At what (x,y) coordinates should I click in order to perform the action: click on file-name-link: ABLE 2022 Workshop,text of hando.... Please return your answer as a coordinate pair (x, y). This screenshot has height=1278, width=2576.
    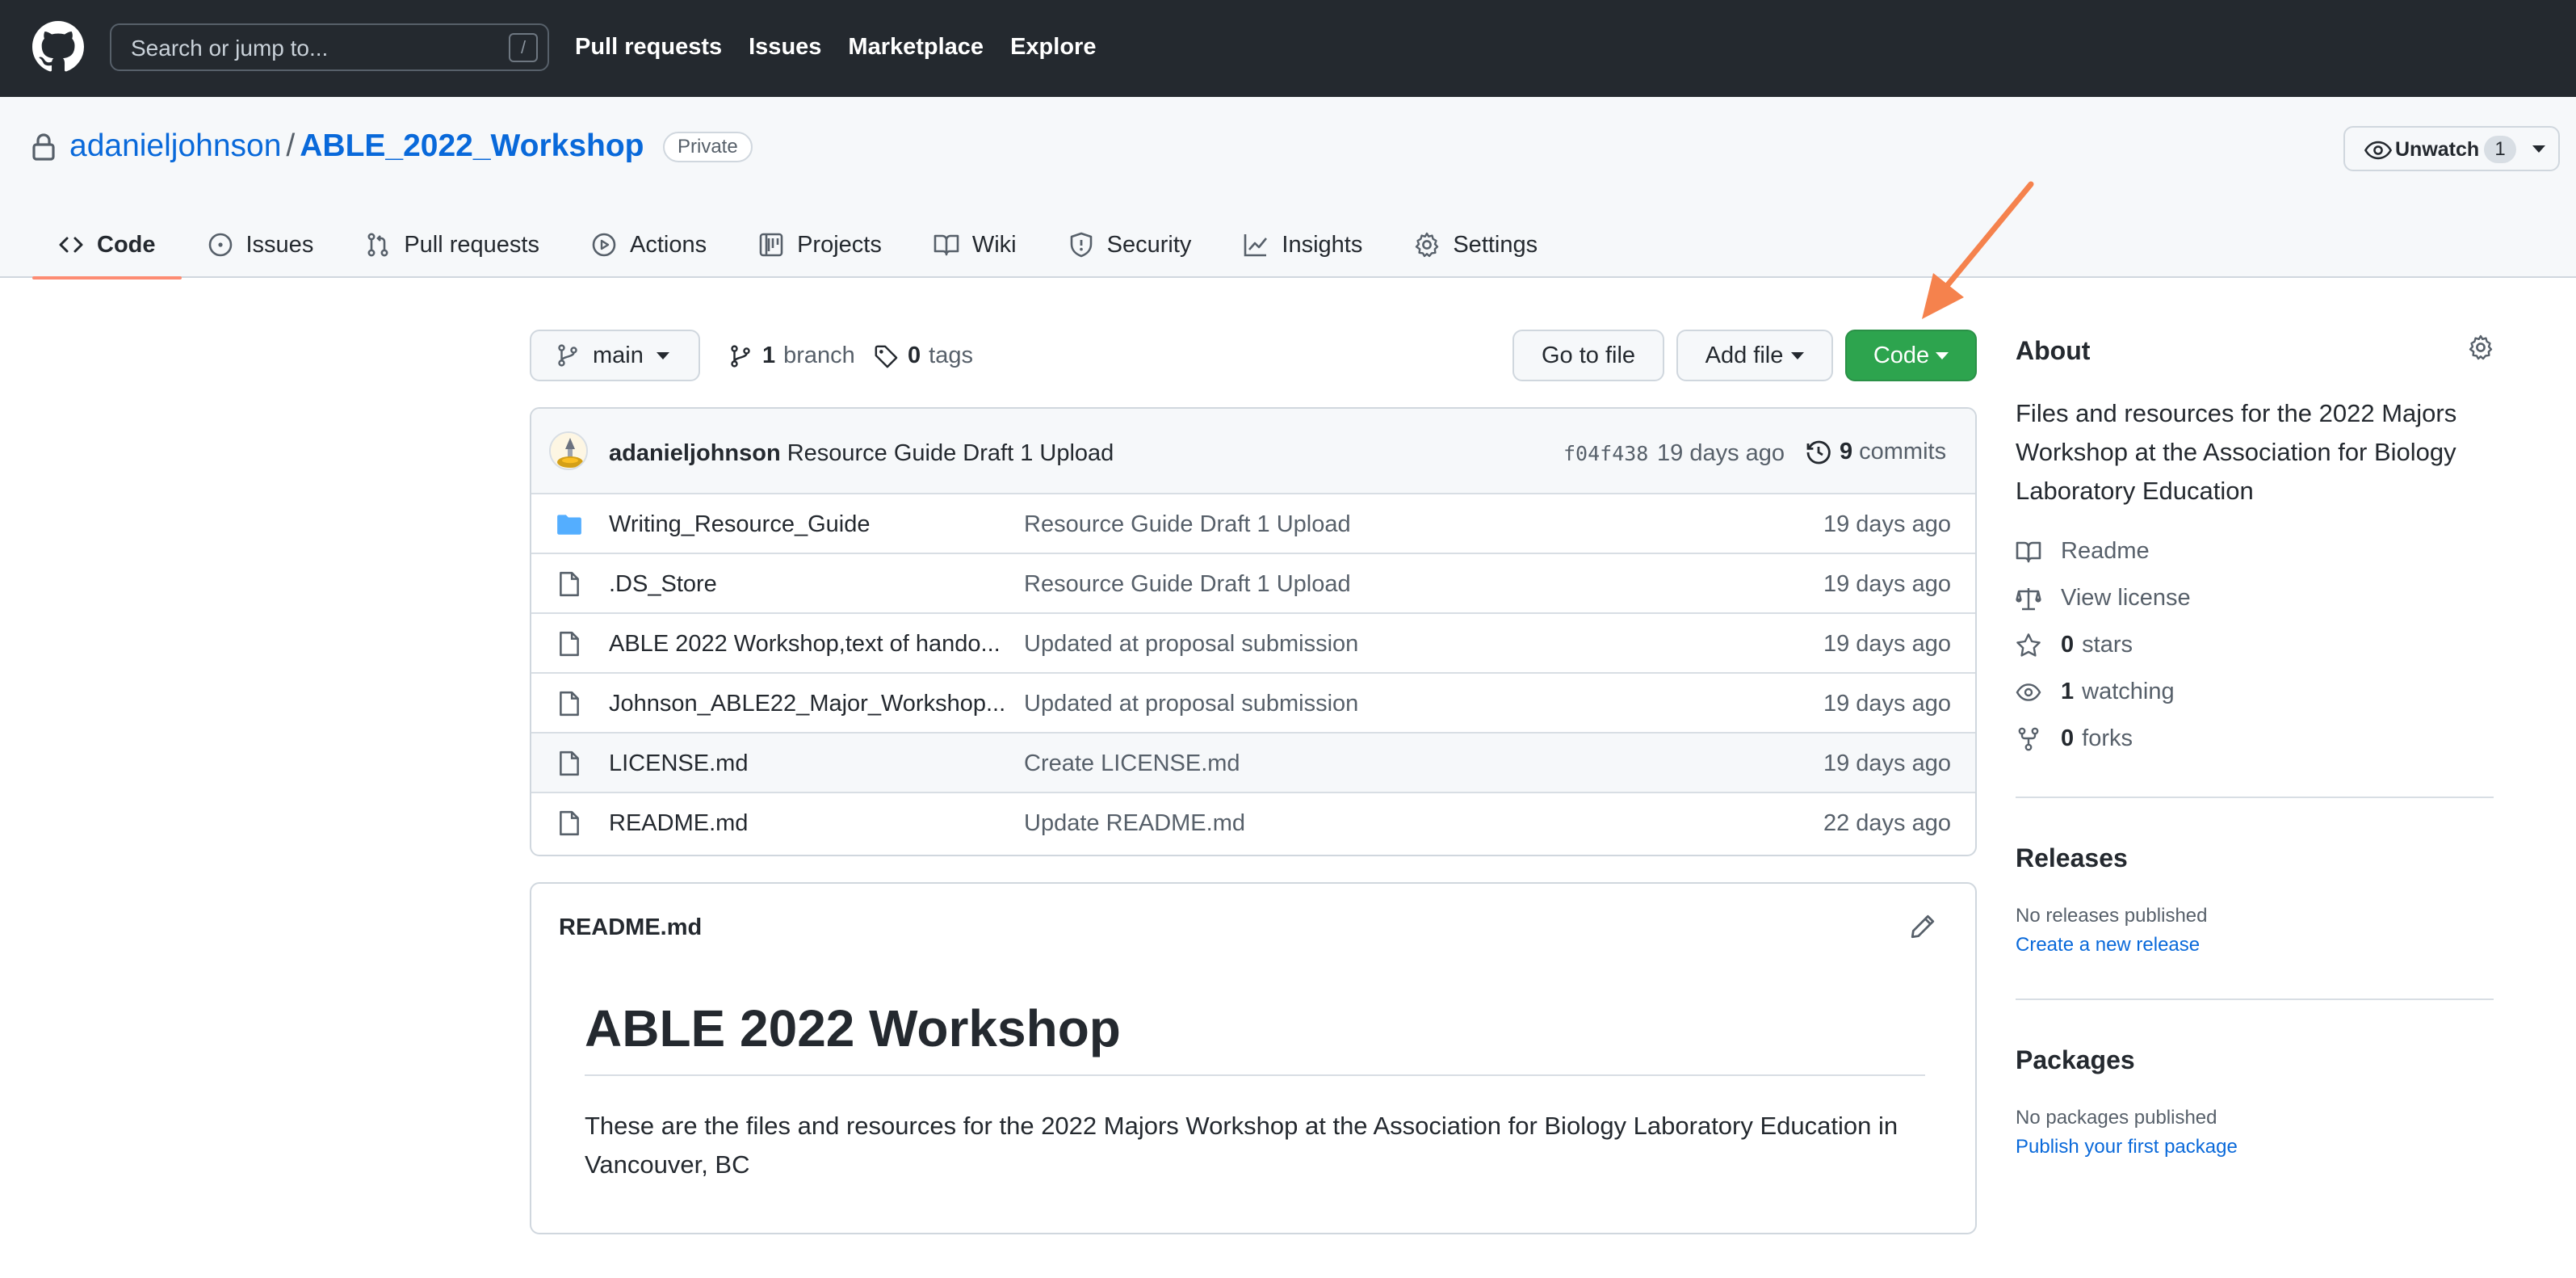
    Looking at the image, I should click on (805, 644).